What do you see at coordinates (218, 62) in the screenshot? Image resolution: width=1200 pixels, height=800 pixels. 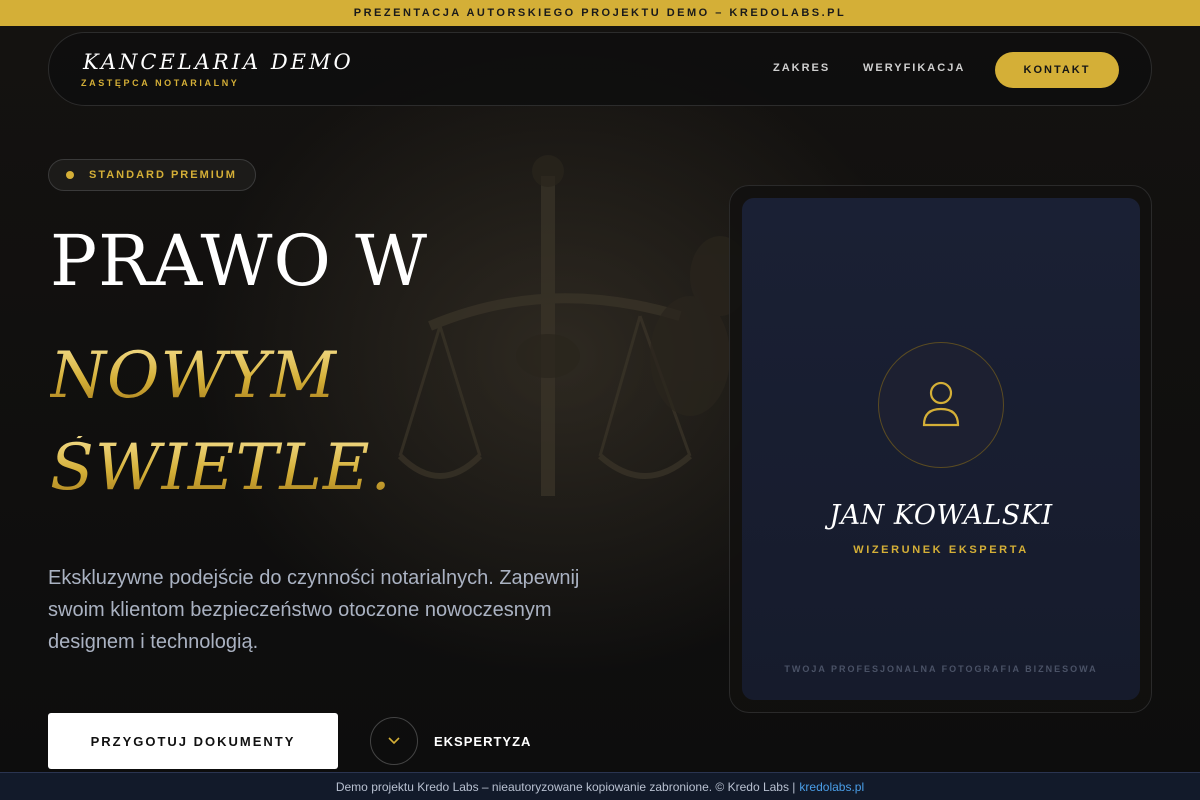 I see `brand-title: KANCELARIA DEMO` at bounding box center [218, 62].